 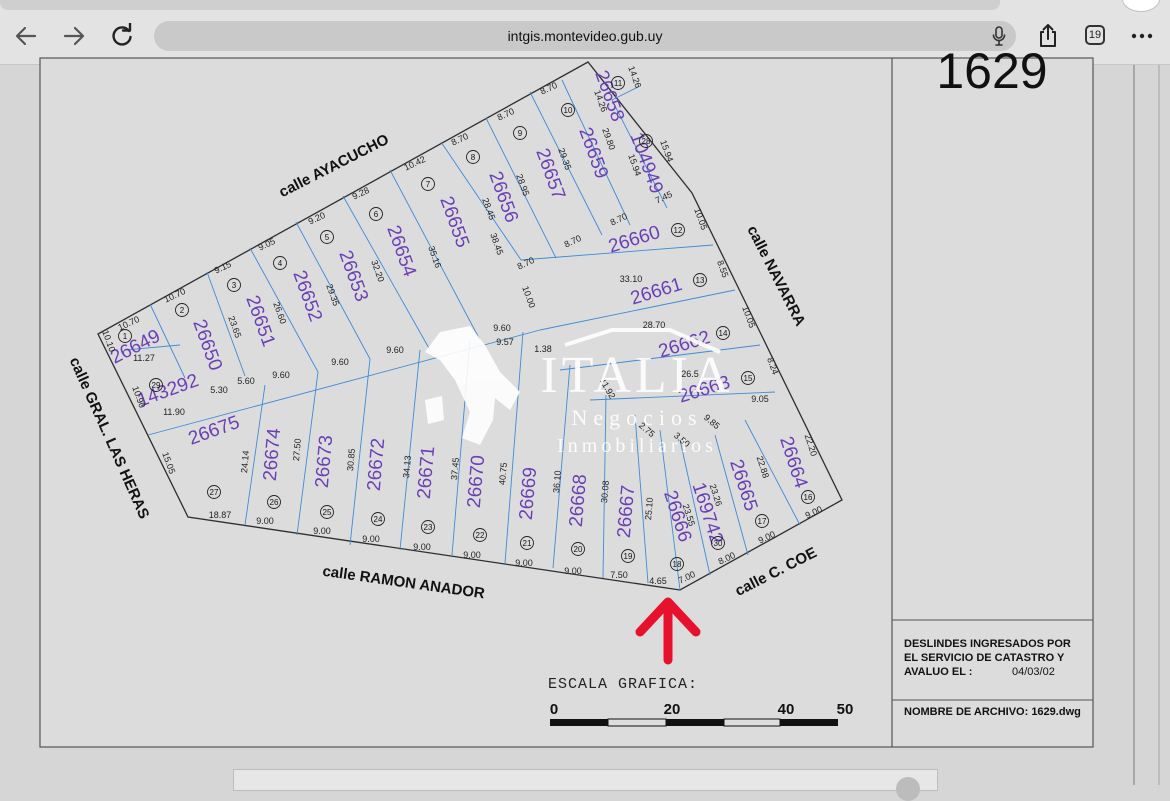 What do you see at coordinates (327, 512) in the screenshot?
I see `lot-number: 25` at bounding box center [327, 512].